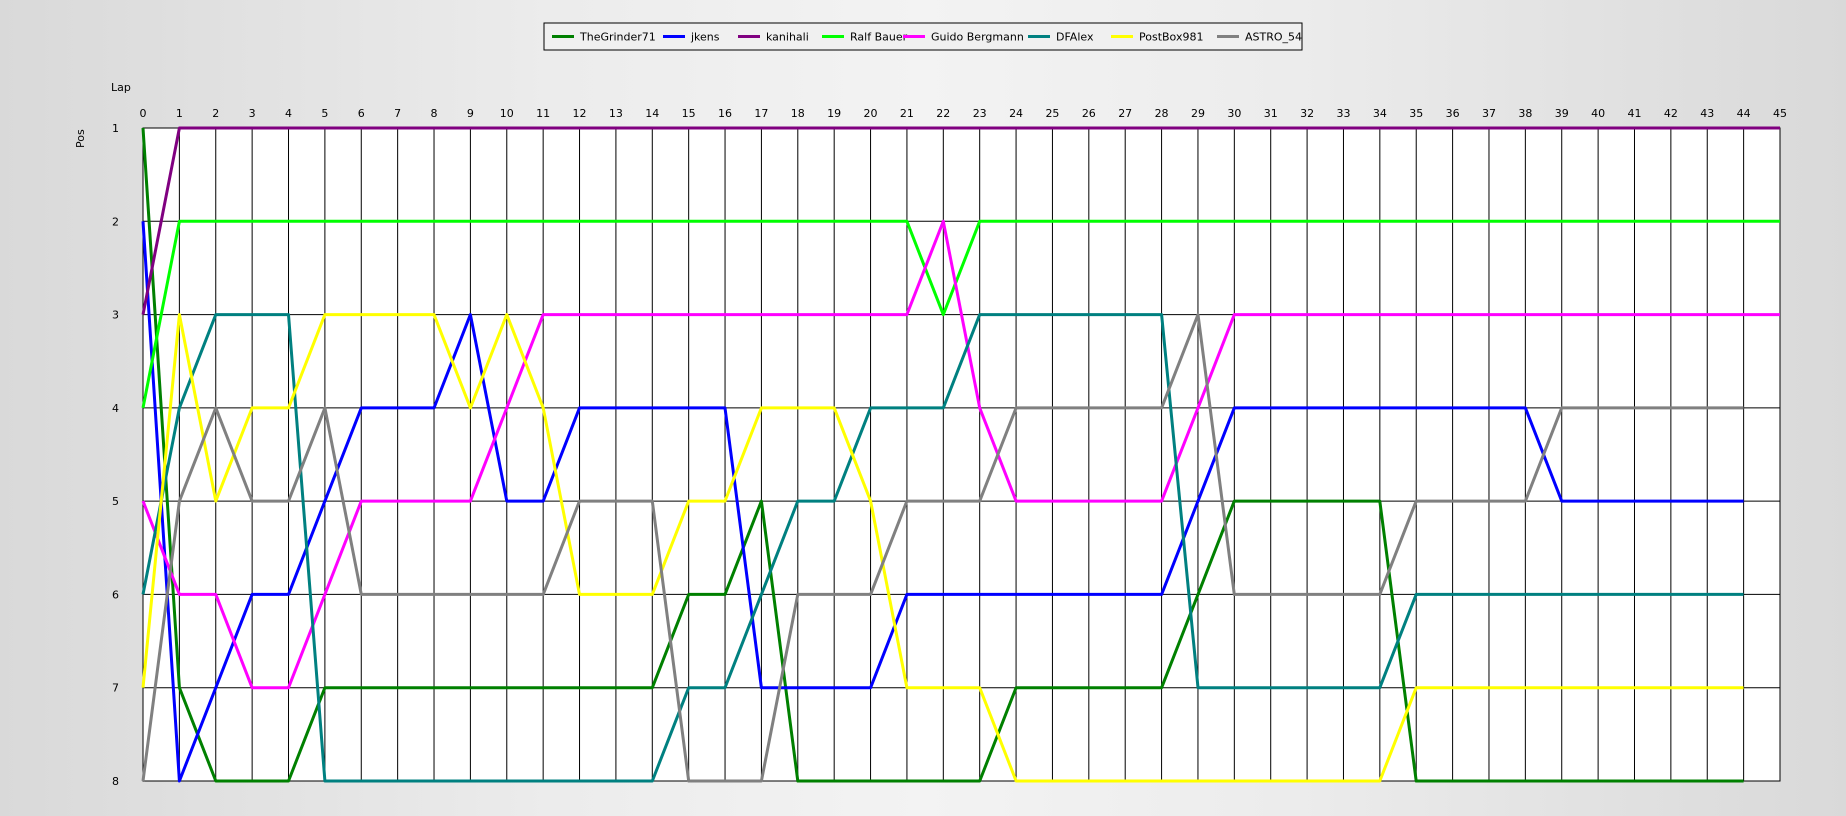 The image size is (1846, 816). Describe the element at coordinates (1171, 37) in the screenshot. I see `legend-label-6: PostBox981` at that location.